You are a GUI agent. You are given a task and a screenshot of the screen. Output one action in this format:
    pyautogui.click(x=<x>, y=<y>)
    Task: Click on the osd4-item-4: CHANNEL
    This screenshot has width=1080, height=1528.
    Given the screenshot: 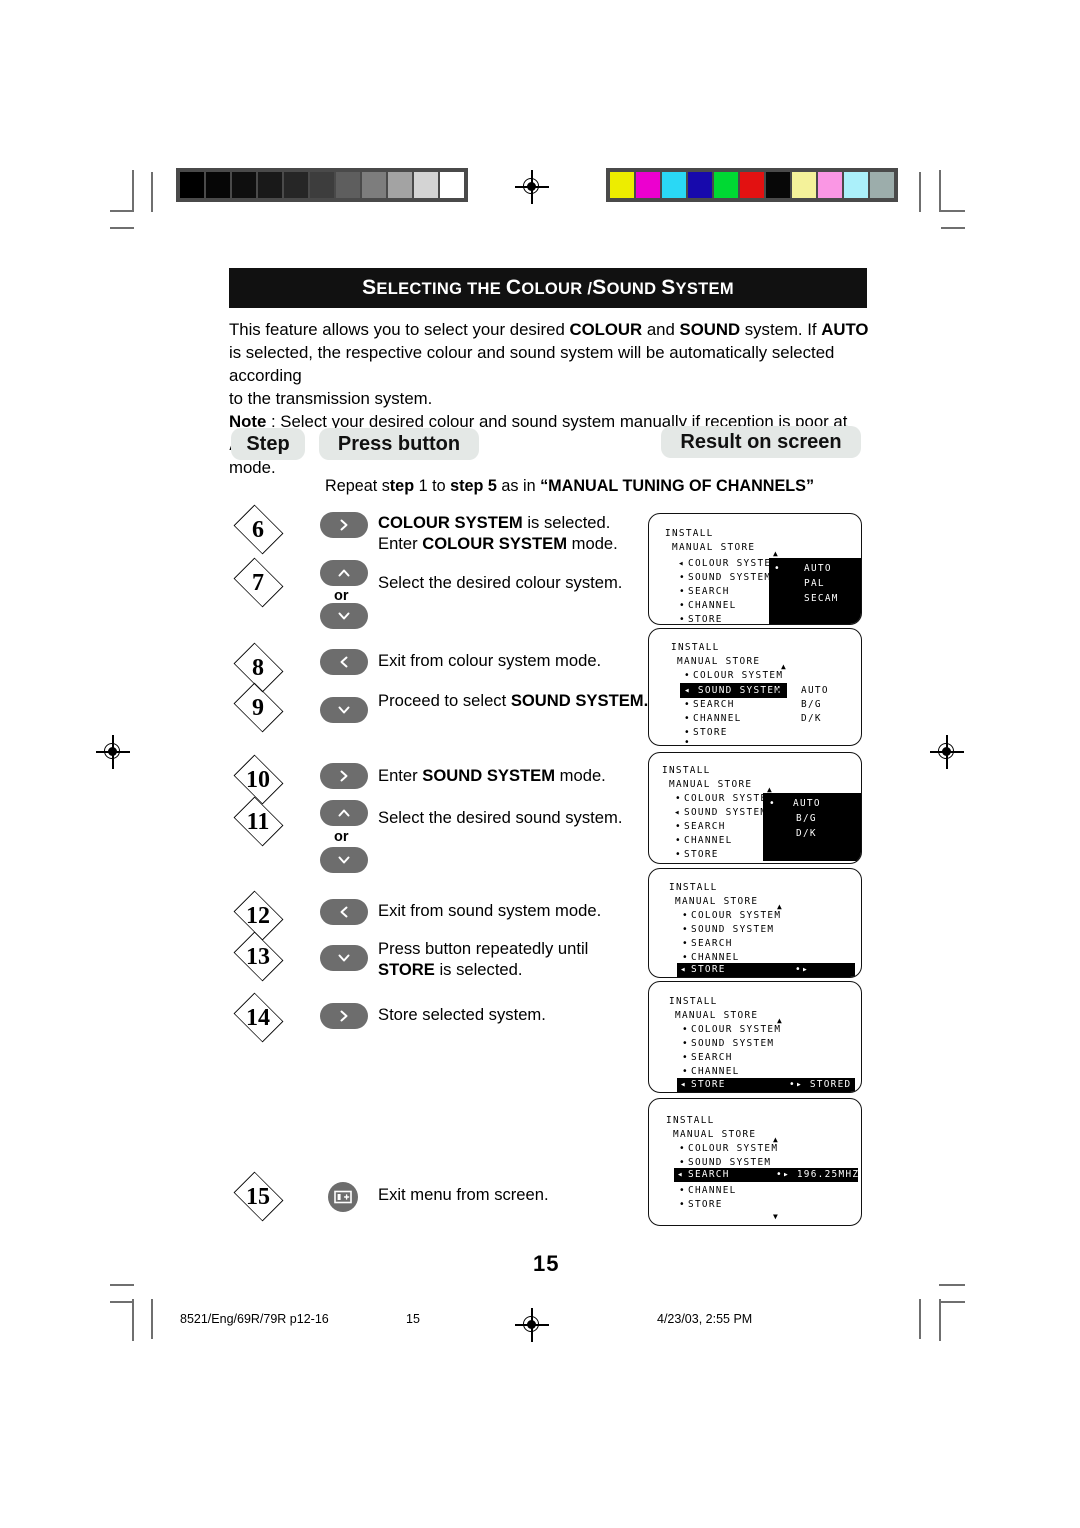 What is the action you would take?
    pyautogui.click(x=715, y=957)
    